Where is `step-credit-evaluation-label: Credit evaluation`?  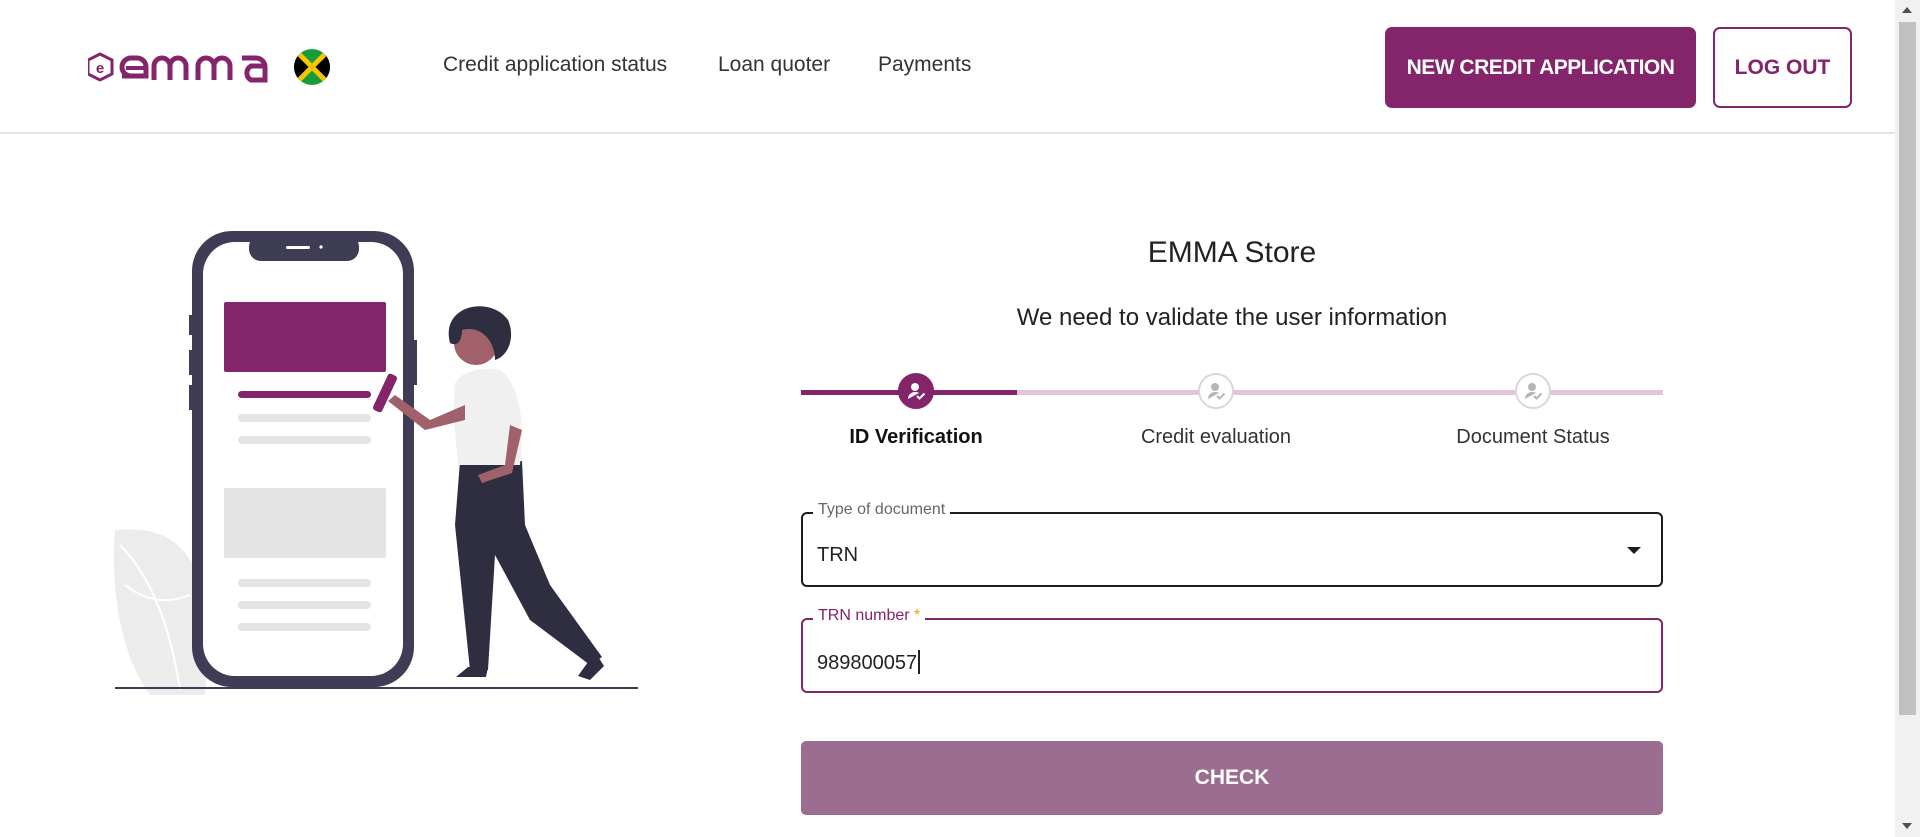
step-credit-evaluation-label: Credit evaluation is located at coordinates (1216, 437).